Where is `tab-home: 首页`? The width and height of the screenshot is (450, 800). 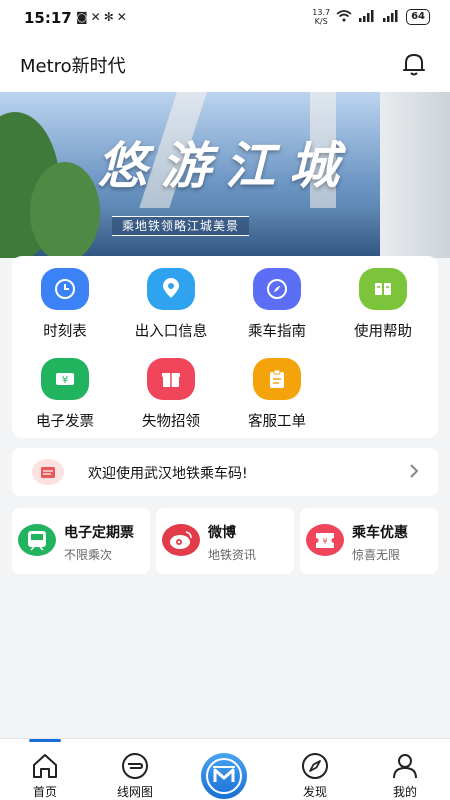 tab-home: 首页 is located at coordinates (45, 769).